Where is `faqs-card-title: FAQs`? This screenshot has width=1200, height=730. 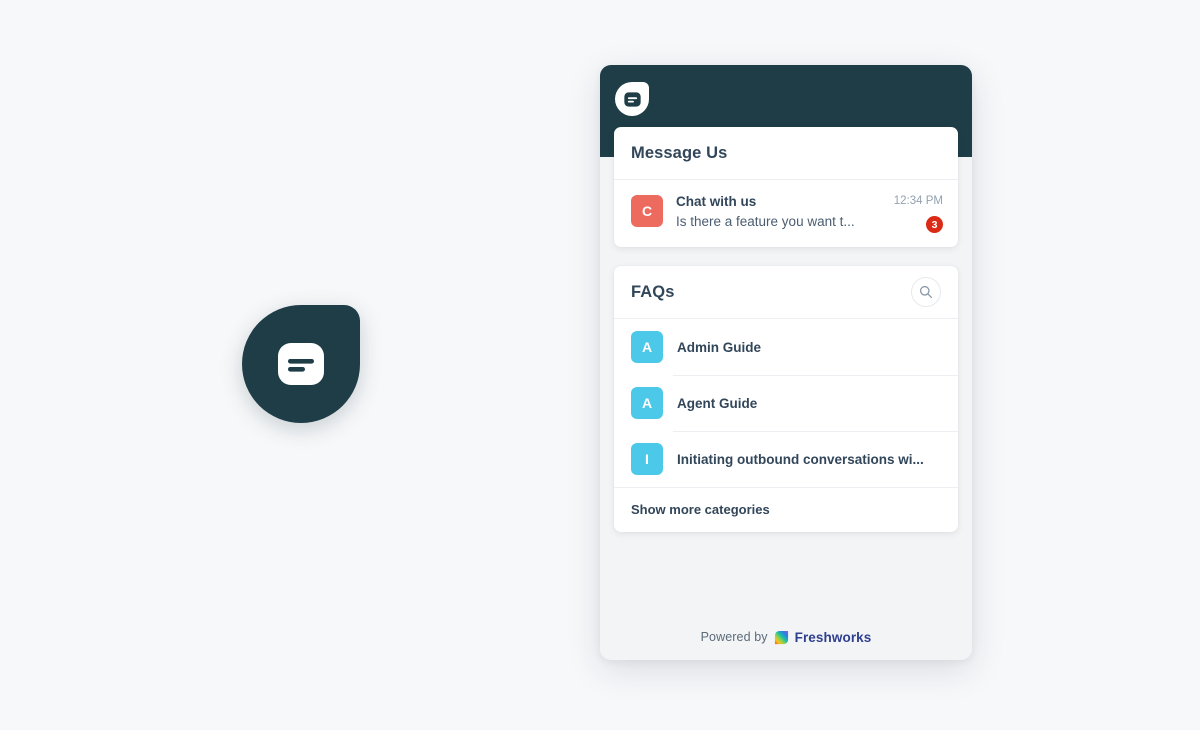 faqs-card-title: FAQs is located at coordinates (653, 291).